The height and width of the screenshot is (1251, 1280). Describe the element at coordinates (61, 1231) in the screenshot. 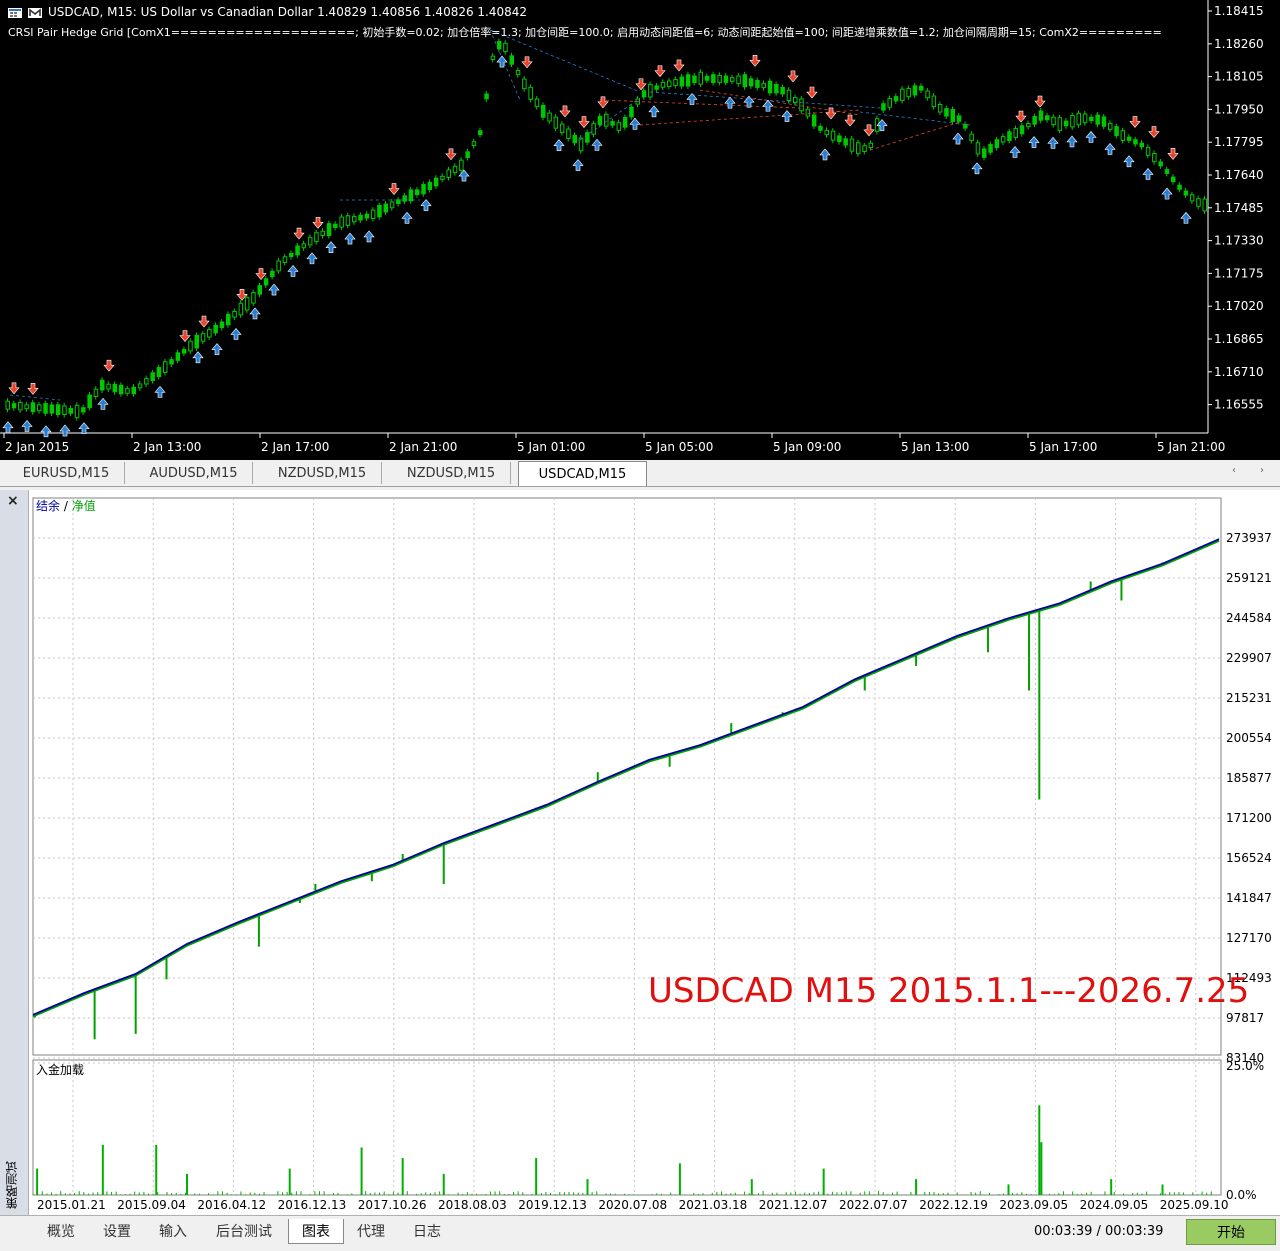

I see `tester-tab-0: 概览` at that location.